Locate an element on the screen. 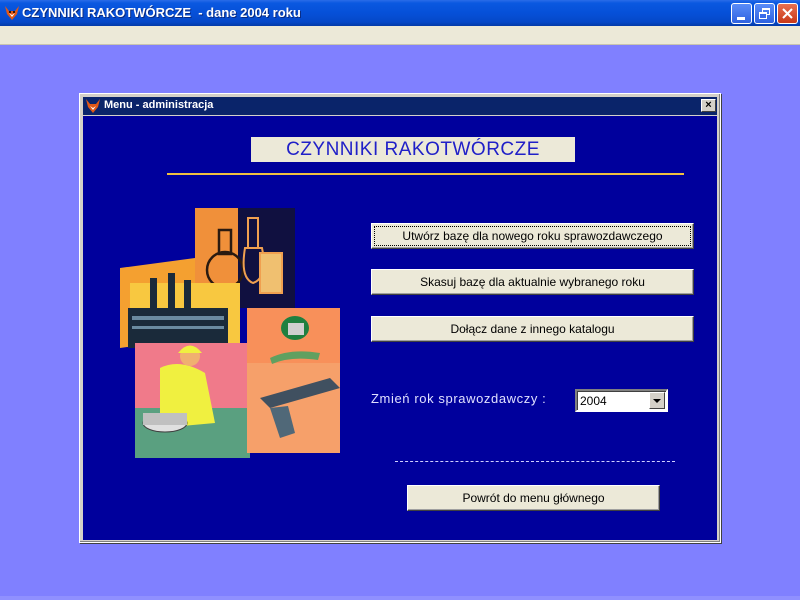 The width and height of the screenshot is (800, 600). heading: CZYNNIKI RAKOTWÓRCZE is located at coordinates (413, 149).